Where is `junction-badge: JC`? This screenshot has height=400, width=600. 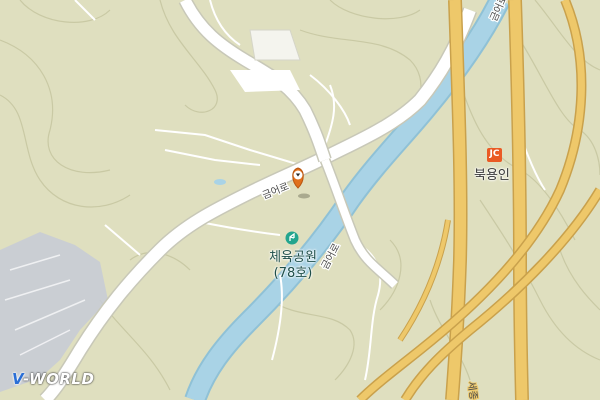 junction-badge: JC is located at coordinates (494, 154).